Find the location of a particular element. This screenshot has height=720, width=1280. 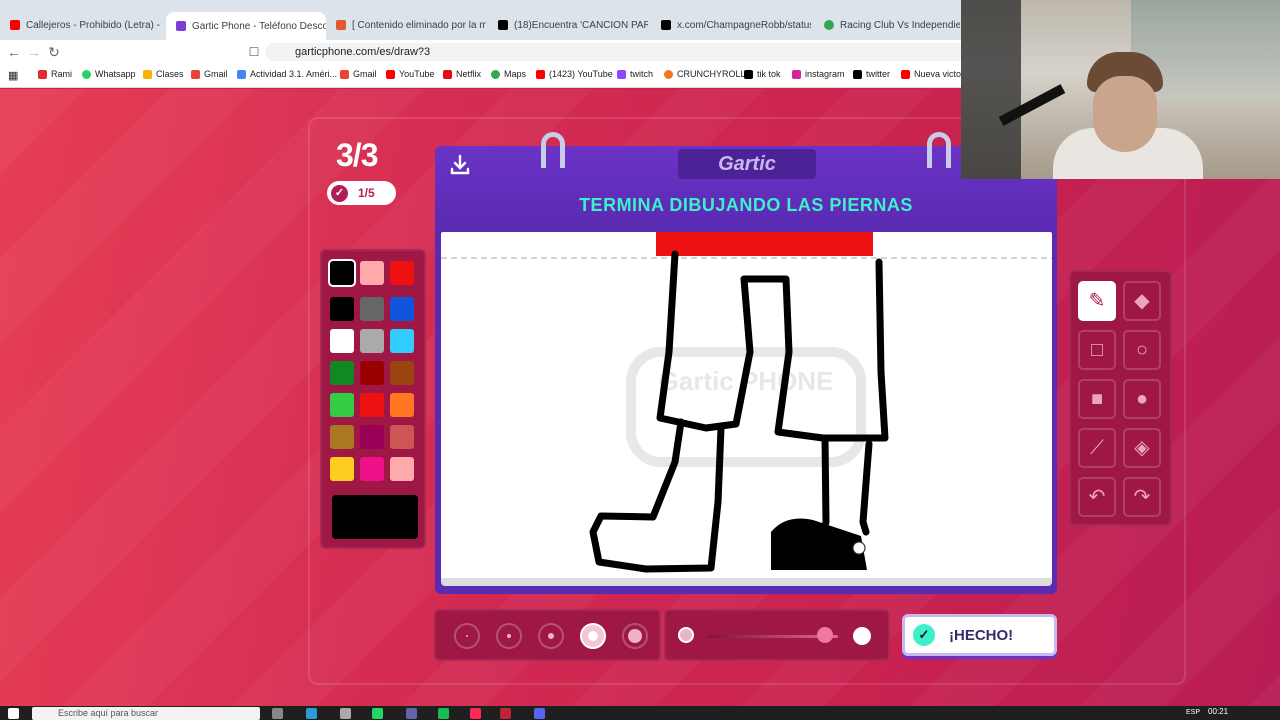

binder-ring-left is located at coordinates (553, 150).